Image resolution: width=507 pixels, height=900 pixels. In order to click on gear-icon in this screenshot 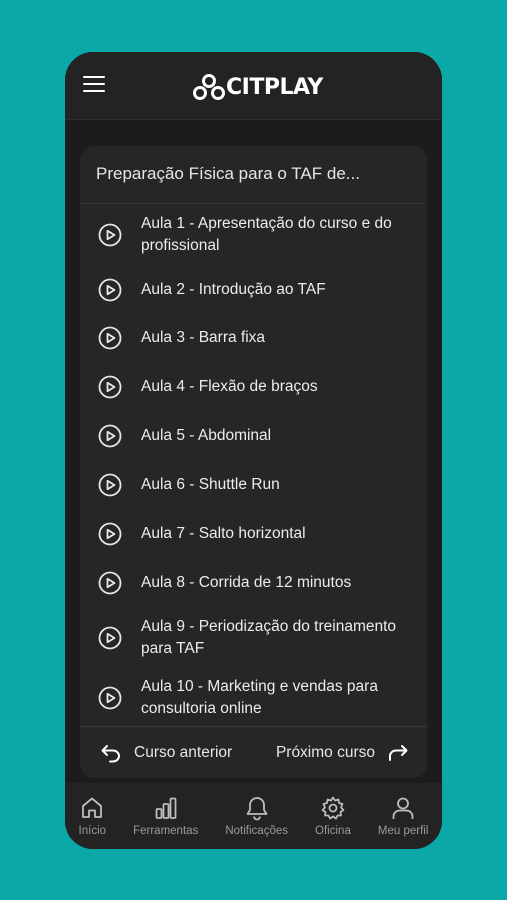, I will do `click(333, 808)`.